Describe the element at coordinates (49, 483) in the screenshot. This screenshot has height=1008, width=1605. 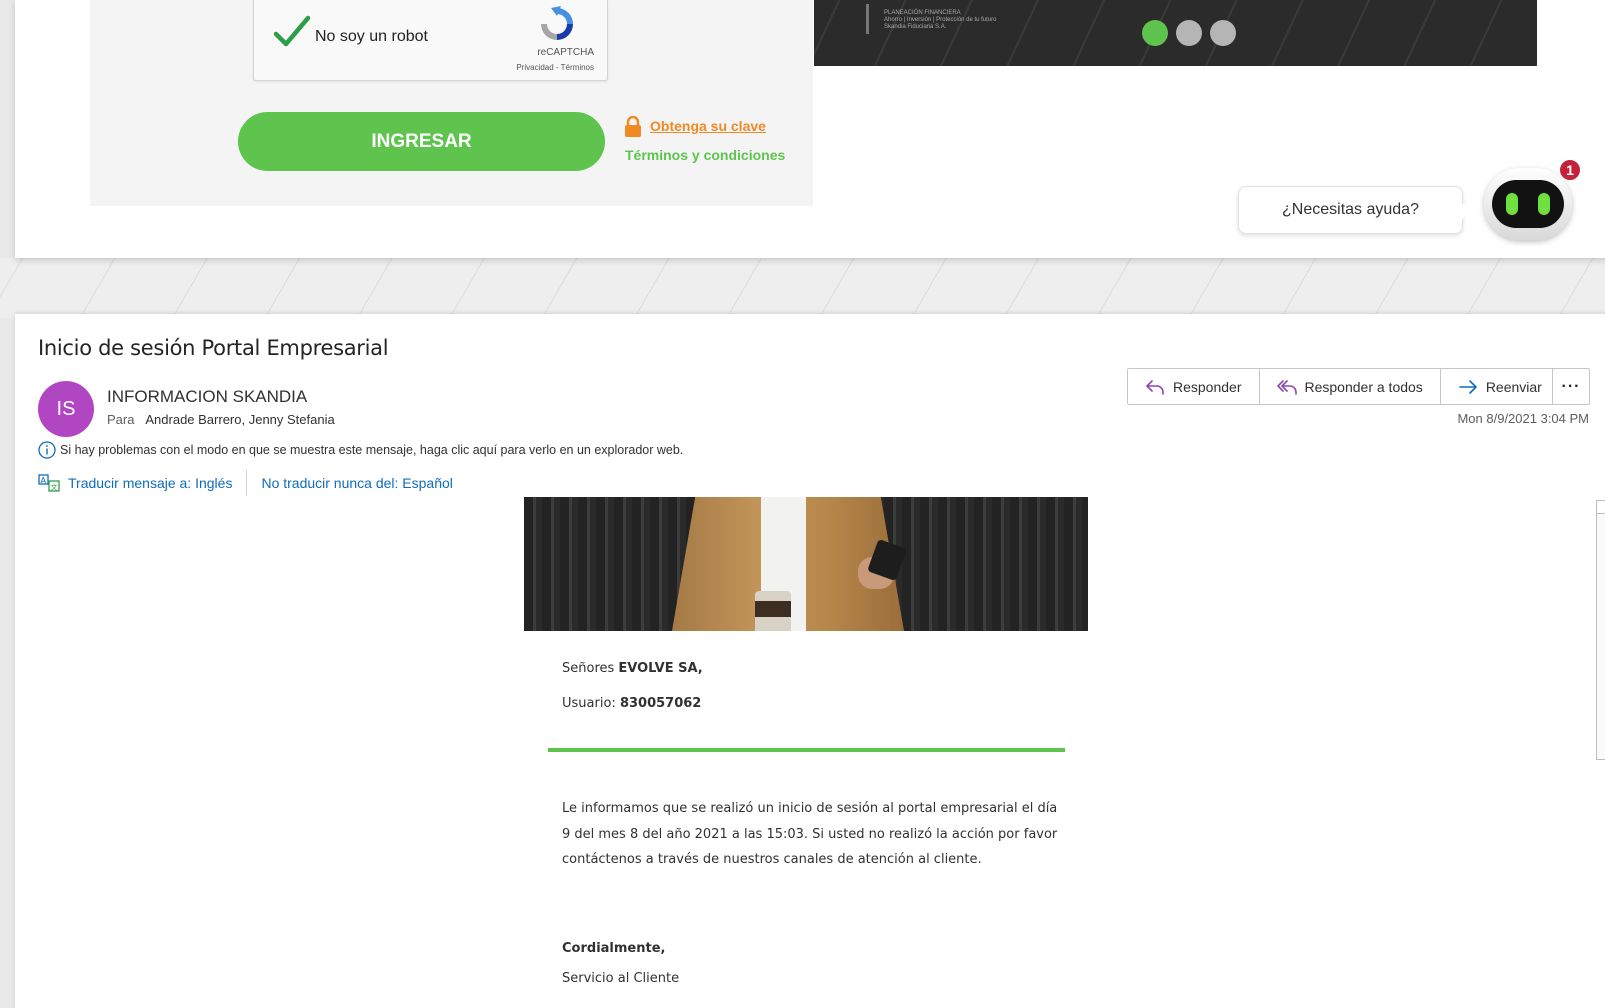
I see `translate-icon: A 文` at that location.